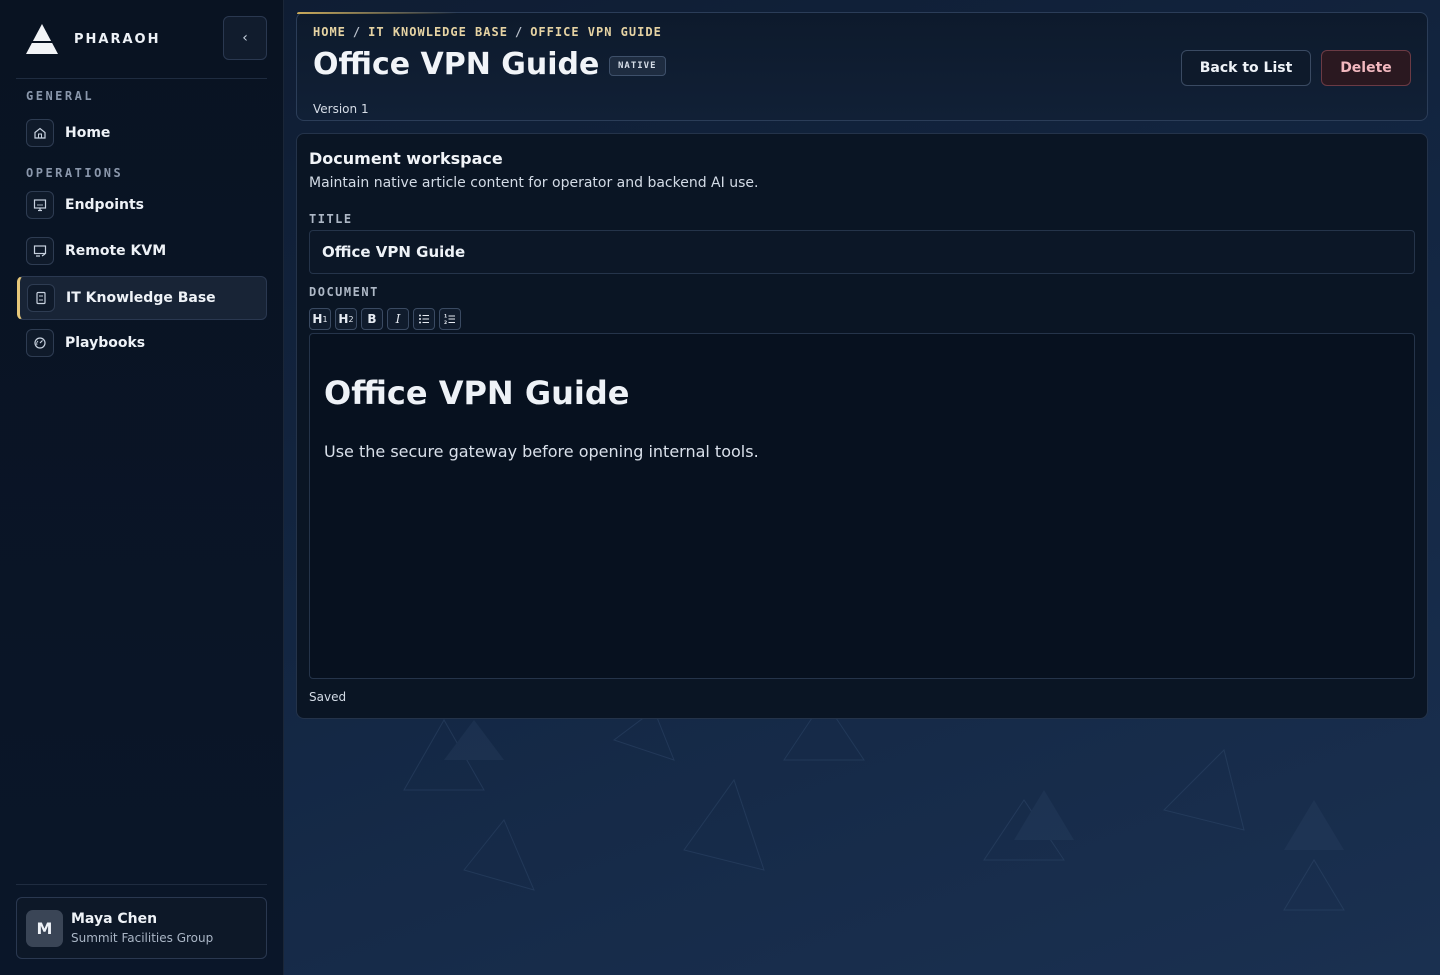 The image size is (1440, 975). Describe the element at coordinates (329, 32) in the screenshot. I see `breadcrumb-home: HOME` at that location.